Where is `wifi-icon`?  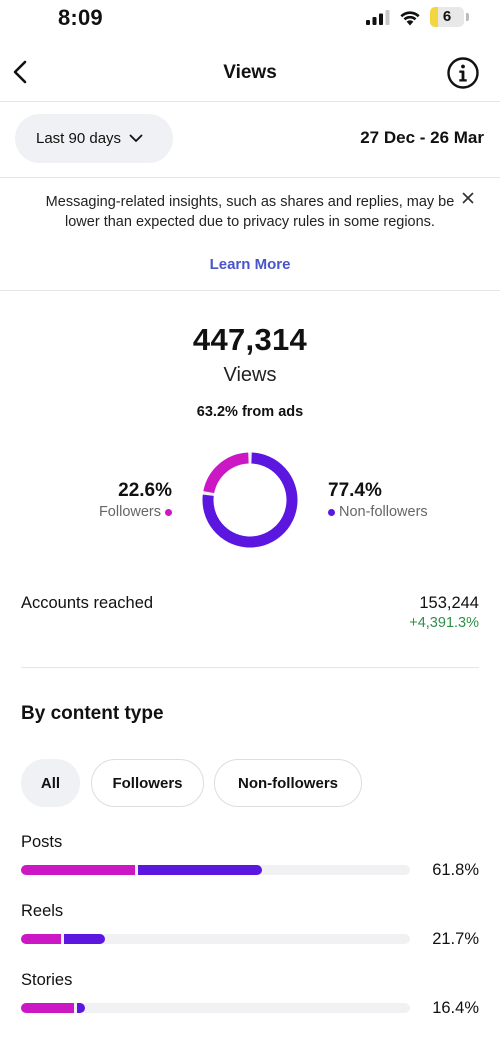
wifi-icon is located at coordinates (410, 18).